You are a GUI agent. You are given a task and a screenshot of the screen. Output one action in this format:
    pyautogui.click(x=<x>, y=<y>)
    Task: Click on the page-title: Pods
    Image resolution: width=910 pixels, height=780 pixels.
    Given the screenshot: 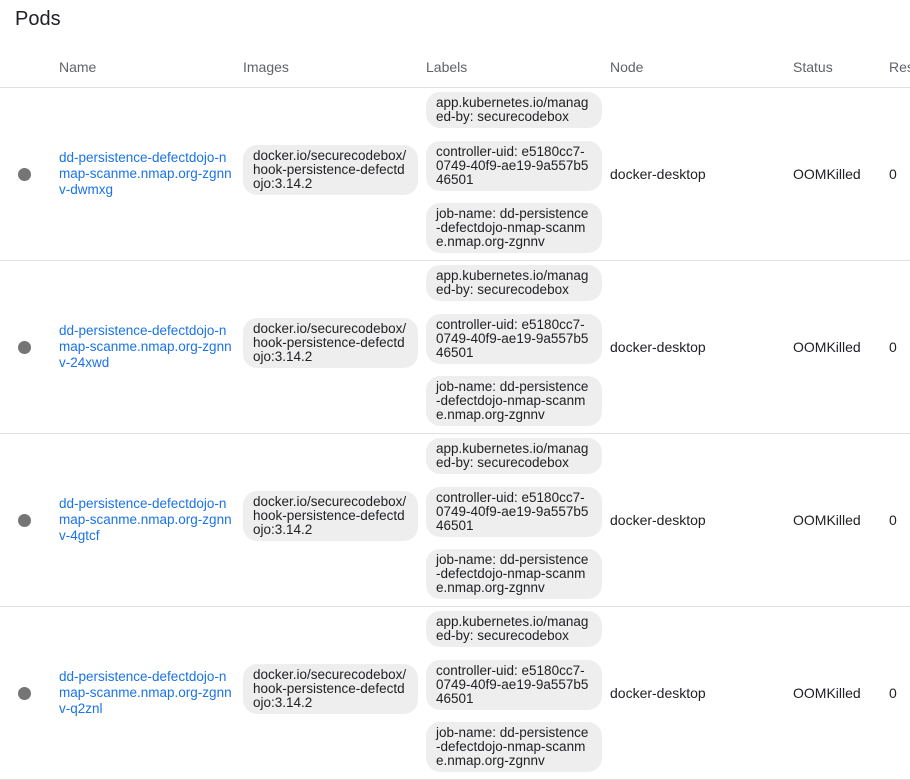 What is the action you would take?
    pyautogui.click(x=38, y=19)
    